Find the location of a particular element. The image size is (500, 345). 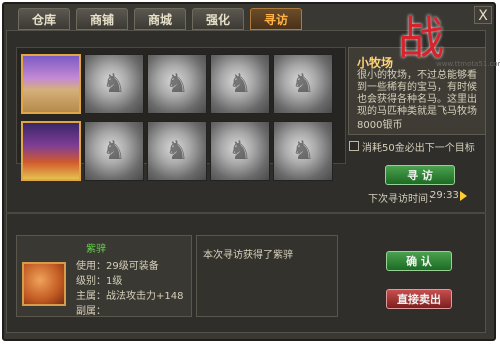

logo-url: www.ttmota51.com is located at coordinates (468, 64).